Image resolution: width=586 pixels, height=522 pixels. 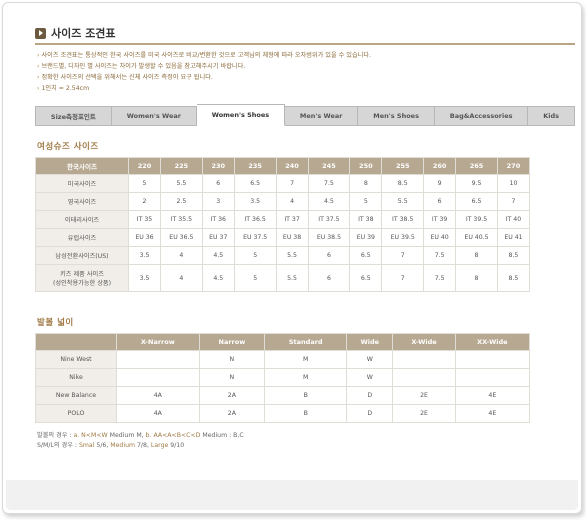 I want to click on page-header: 사이즈 조견표, so click(x=75, y=33).